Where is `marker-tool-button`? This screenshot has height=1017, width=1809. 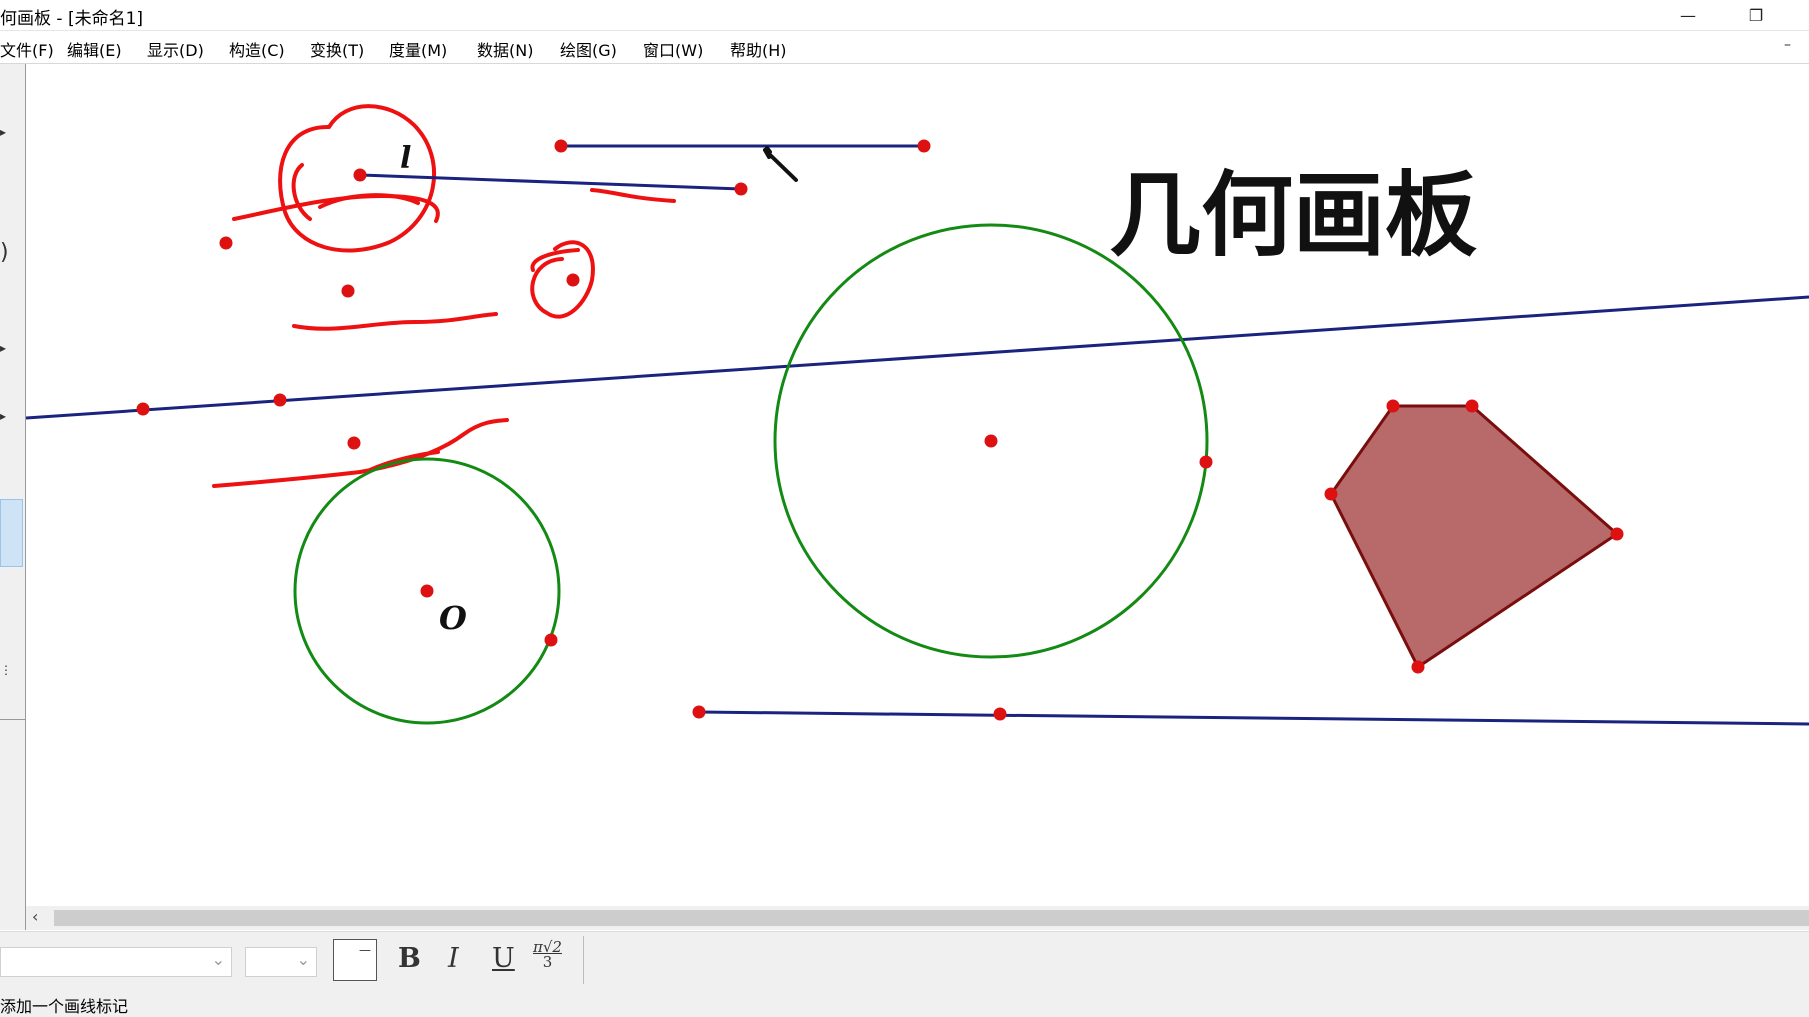
marker-tool-button is located at coordinates (11, 533).